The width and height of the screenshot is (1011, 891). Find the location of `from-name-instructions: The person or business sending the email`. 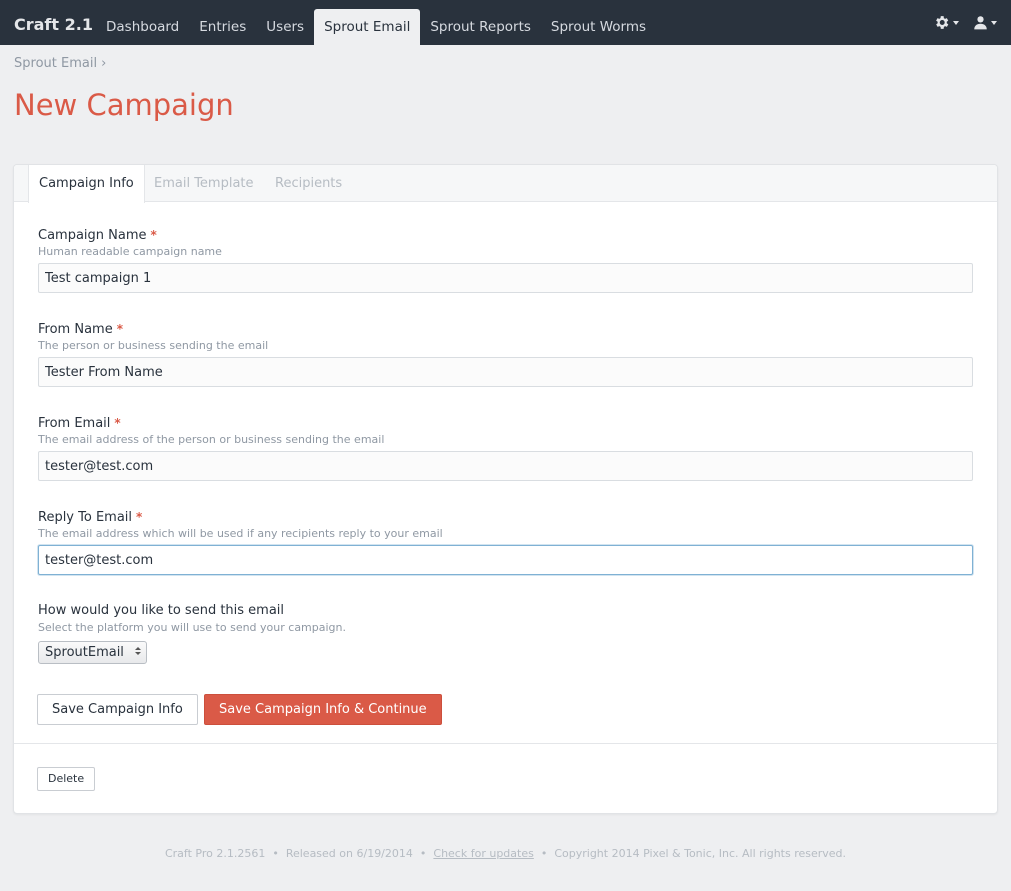

from-name-instructions: The person or business sending the email is located at coordinates (153, 345).